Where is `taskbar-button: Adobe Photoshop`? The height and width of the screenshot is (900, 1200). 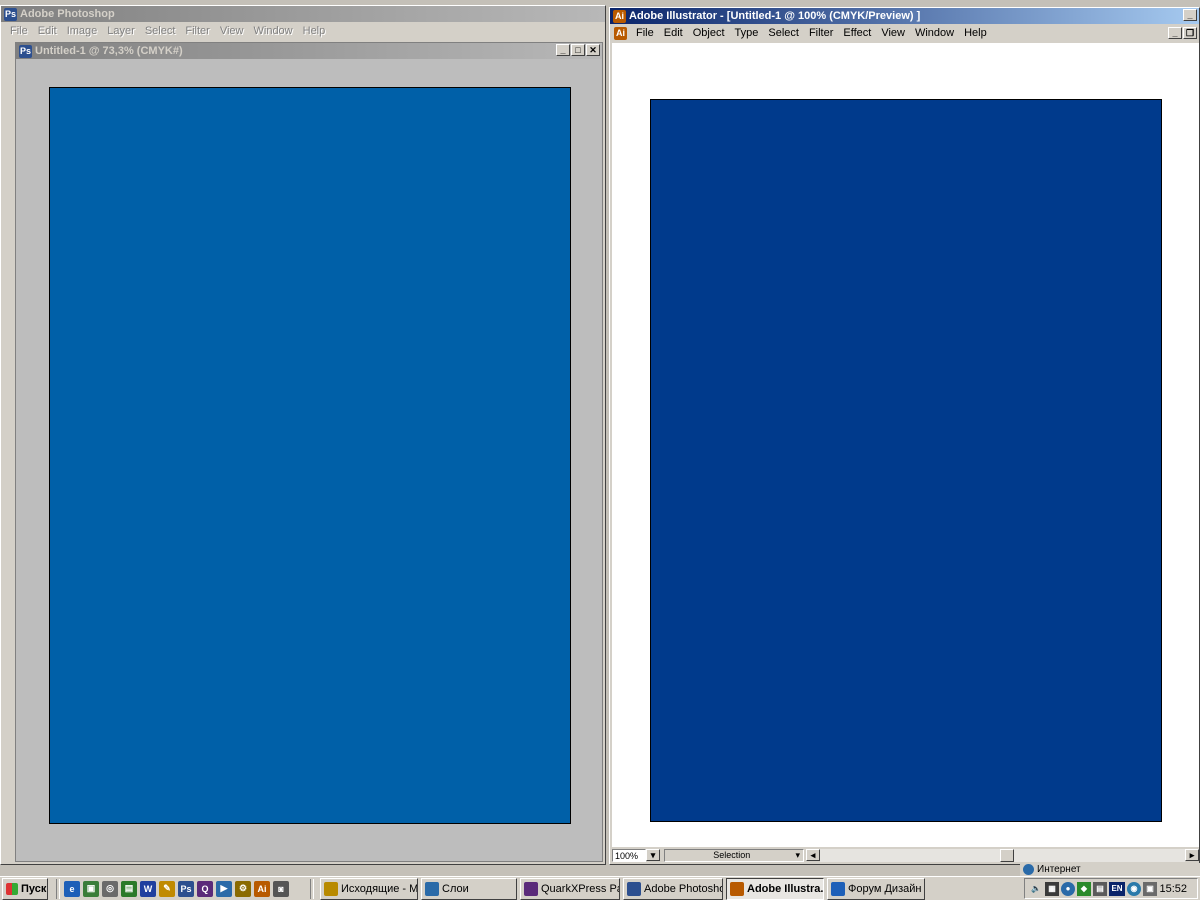 taskbar-button: Adobe Photoshop is located at coordinates (673, 888).